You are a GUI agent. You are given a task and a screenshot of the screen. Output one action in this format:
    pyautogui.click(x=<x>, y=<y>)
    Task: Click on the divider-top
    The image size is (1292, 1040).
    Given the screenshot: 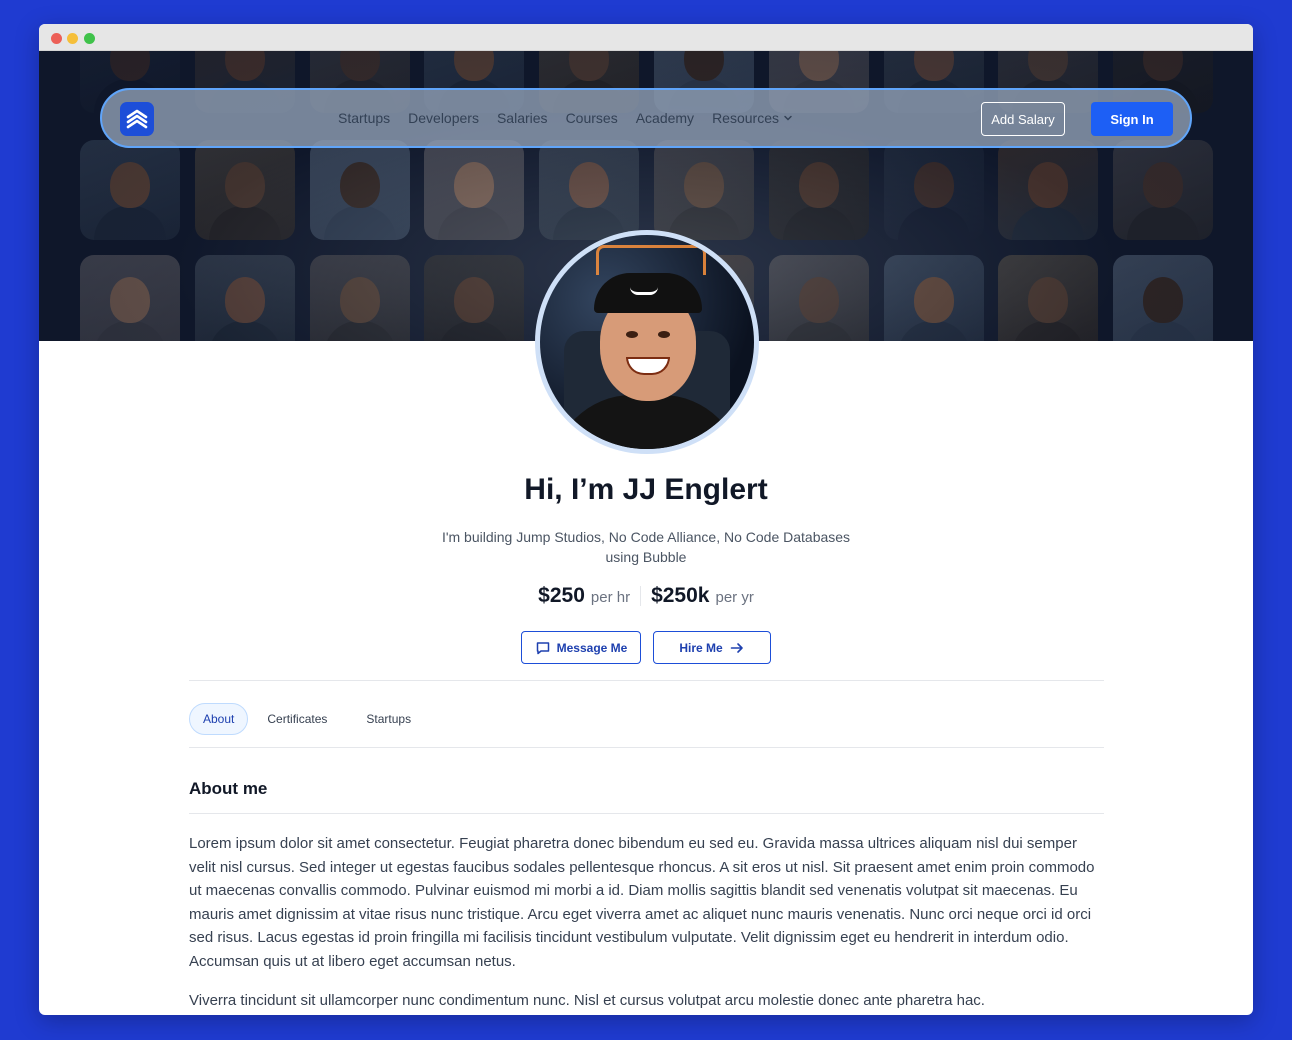 What is the action you would take?
    pyautogui.click(x=646, y=680)
    